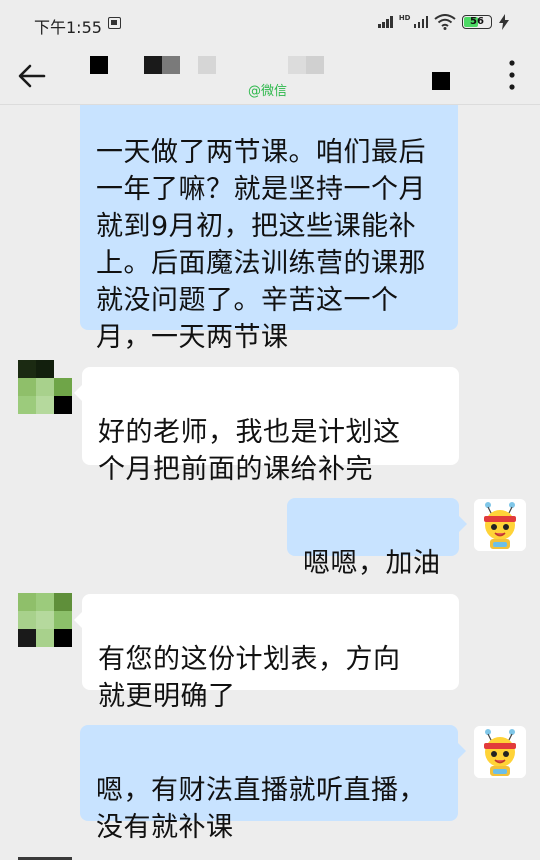 This screenshot has width=540, height=860. Describe the element at coordinates (404, 18) in the screenshot. I see `network-type: HD` at that location.